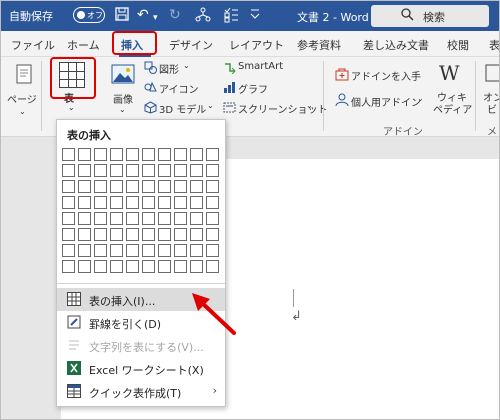 The height and width of the screenshot is (420, 500). I want to click on undo-icon: ↶, so click(143, 15).